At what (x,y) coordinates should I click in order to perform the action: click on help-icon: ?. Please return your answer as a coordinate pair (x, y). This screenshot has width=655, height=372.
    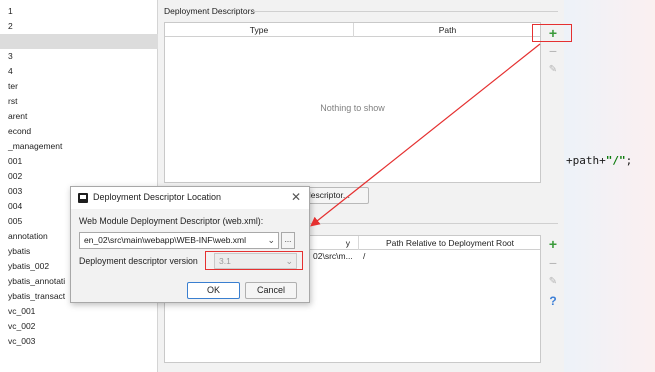
    Looking at the image, I should click on (553, 301).